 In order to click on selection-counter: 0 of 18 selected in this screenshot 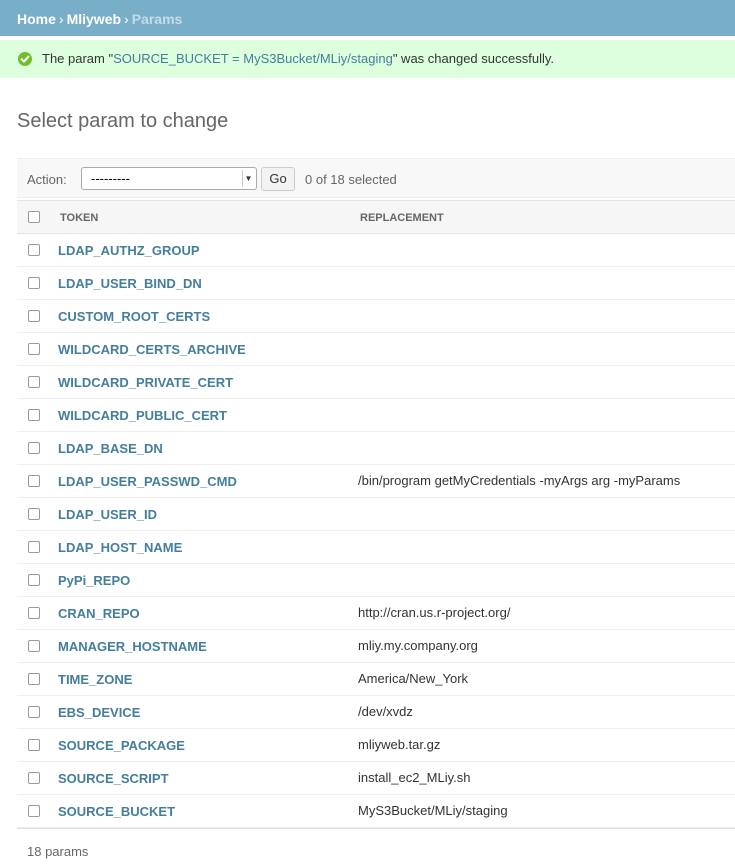, I will do `click(351, 179)`.